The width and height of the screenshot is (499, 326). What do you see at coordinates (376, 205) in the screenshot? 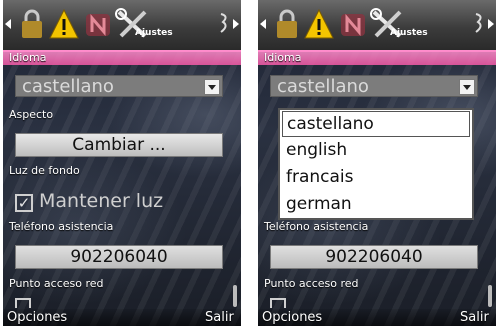
I see `dropdown-option: german` at bounding box center [376, 205].